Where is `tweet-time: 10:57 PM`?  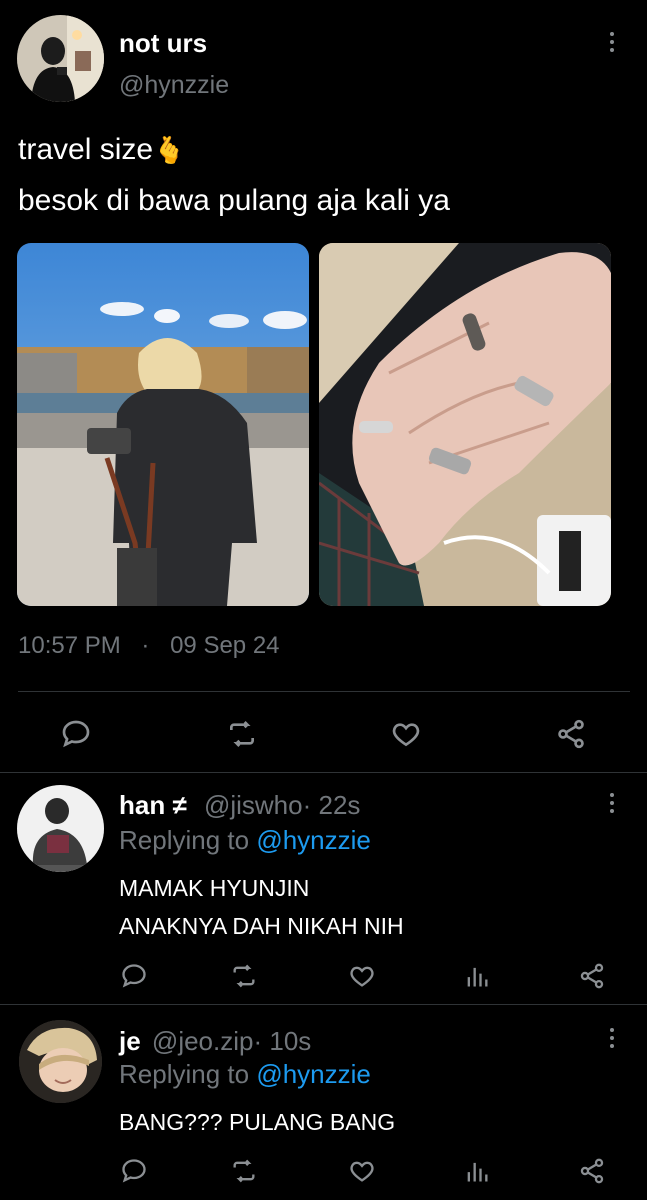 tweet-time: 10:57 PM is located at coordinates (69, 645).